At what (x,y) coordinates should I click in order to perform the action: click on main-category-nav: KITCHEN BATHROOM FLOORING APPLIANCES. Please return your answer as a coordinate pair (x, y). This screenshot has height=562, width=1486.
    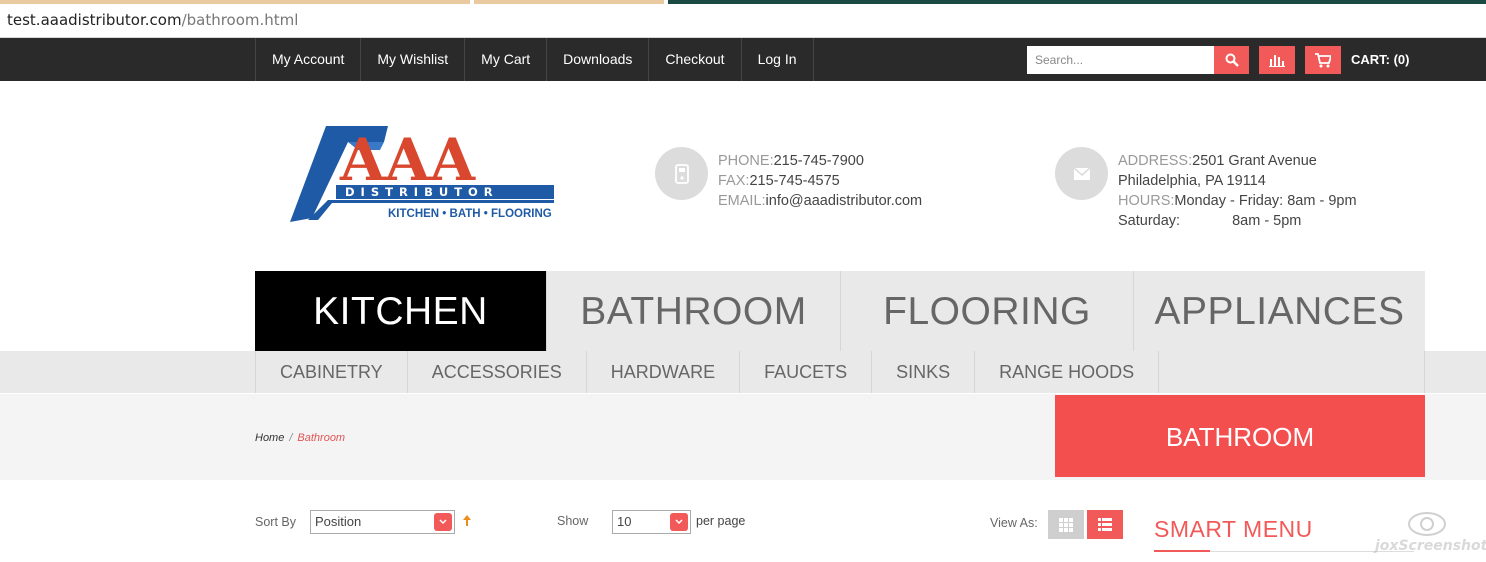
    Looking at the image, I should click on (840, 311).